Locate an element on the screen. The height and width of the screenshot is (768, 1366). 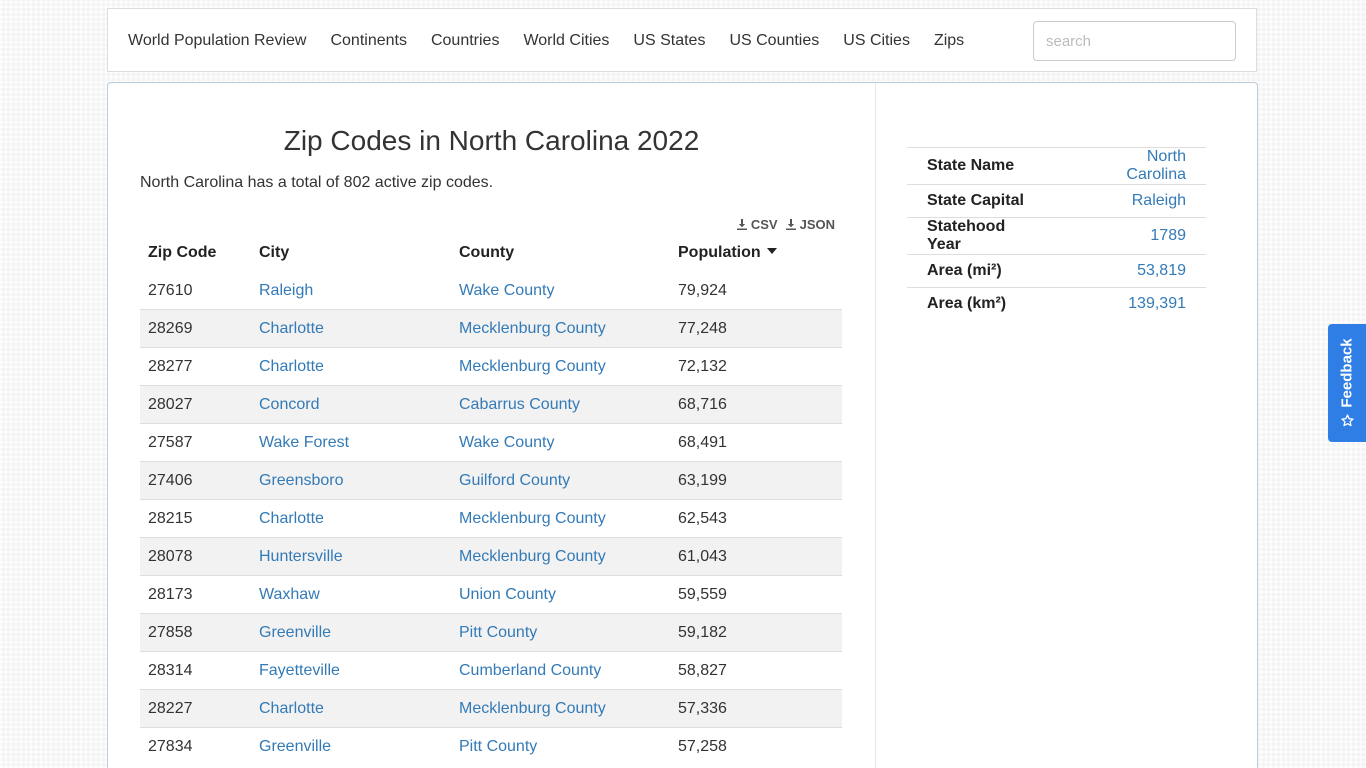
city-cell: Wake Forest is located at coordinates (351, 442).